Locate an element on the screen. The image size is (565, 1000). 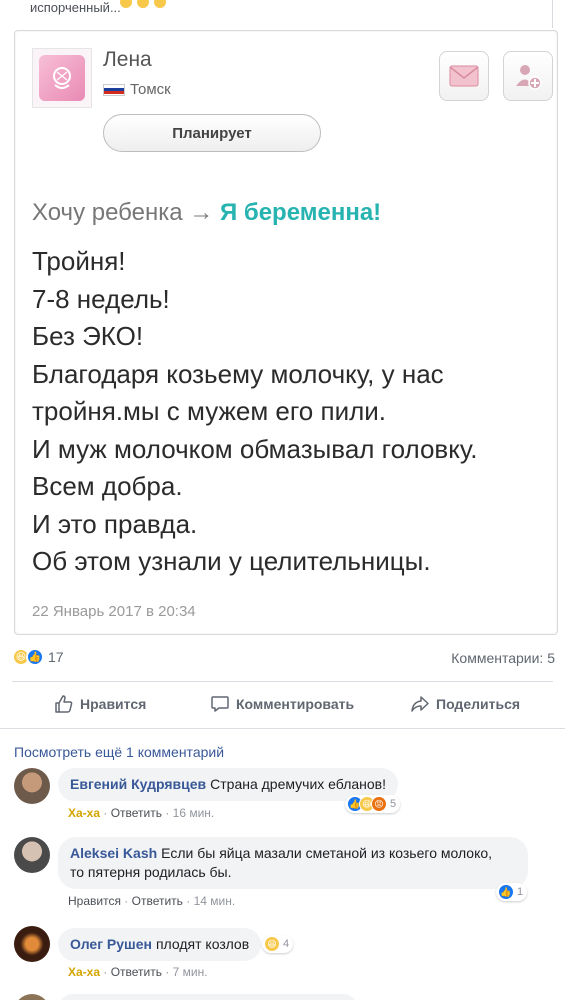
message-button is located at coordinates (464, 76).